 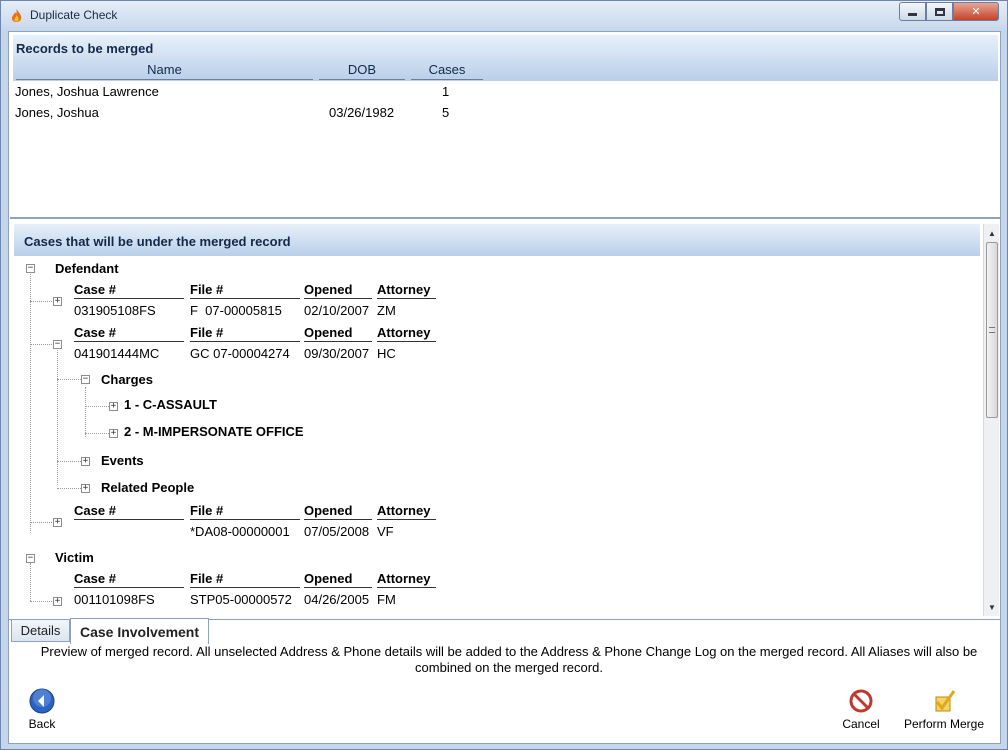 I want to click on cancel-icon, so click(x=861, y=701).